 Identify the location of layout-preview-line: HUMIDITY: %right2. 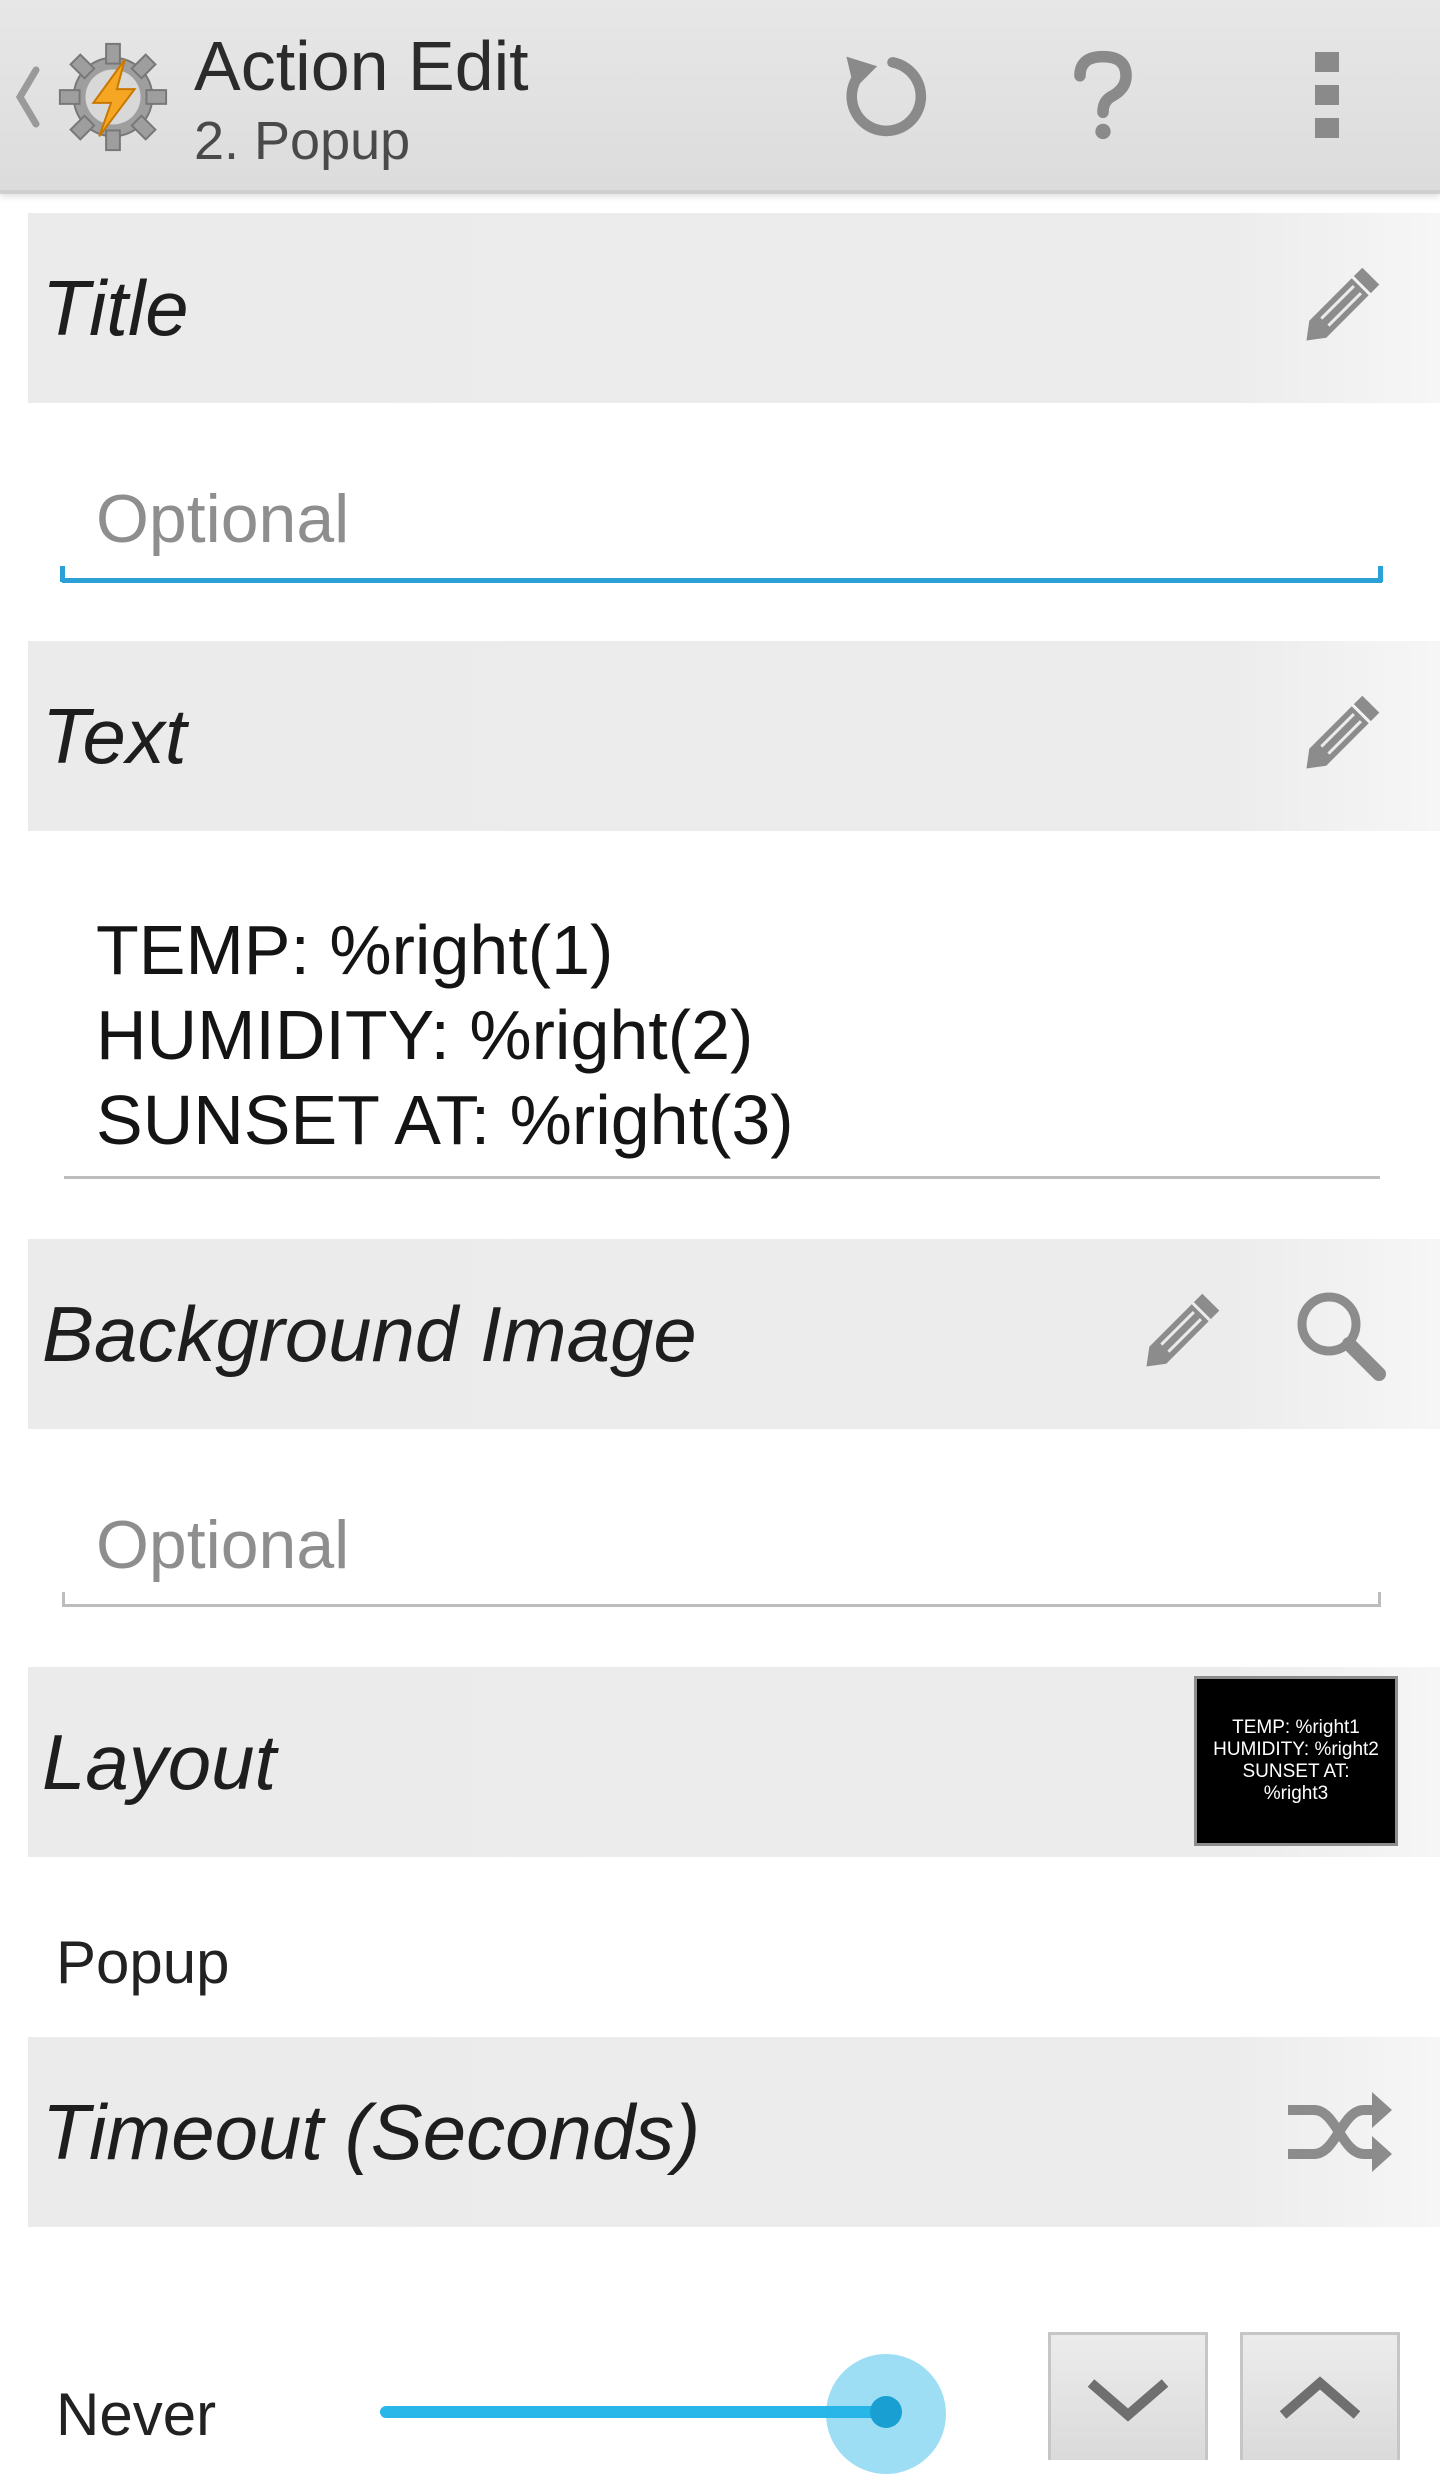
(1296, 1749).